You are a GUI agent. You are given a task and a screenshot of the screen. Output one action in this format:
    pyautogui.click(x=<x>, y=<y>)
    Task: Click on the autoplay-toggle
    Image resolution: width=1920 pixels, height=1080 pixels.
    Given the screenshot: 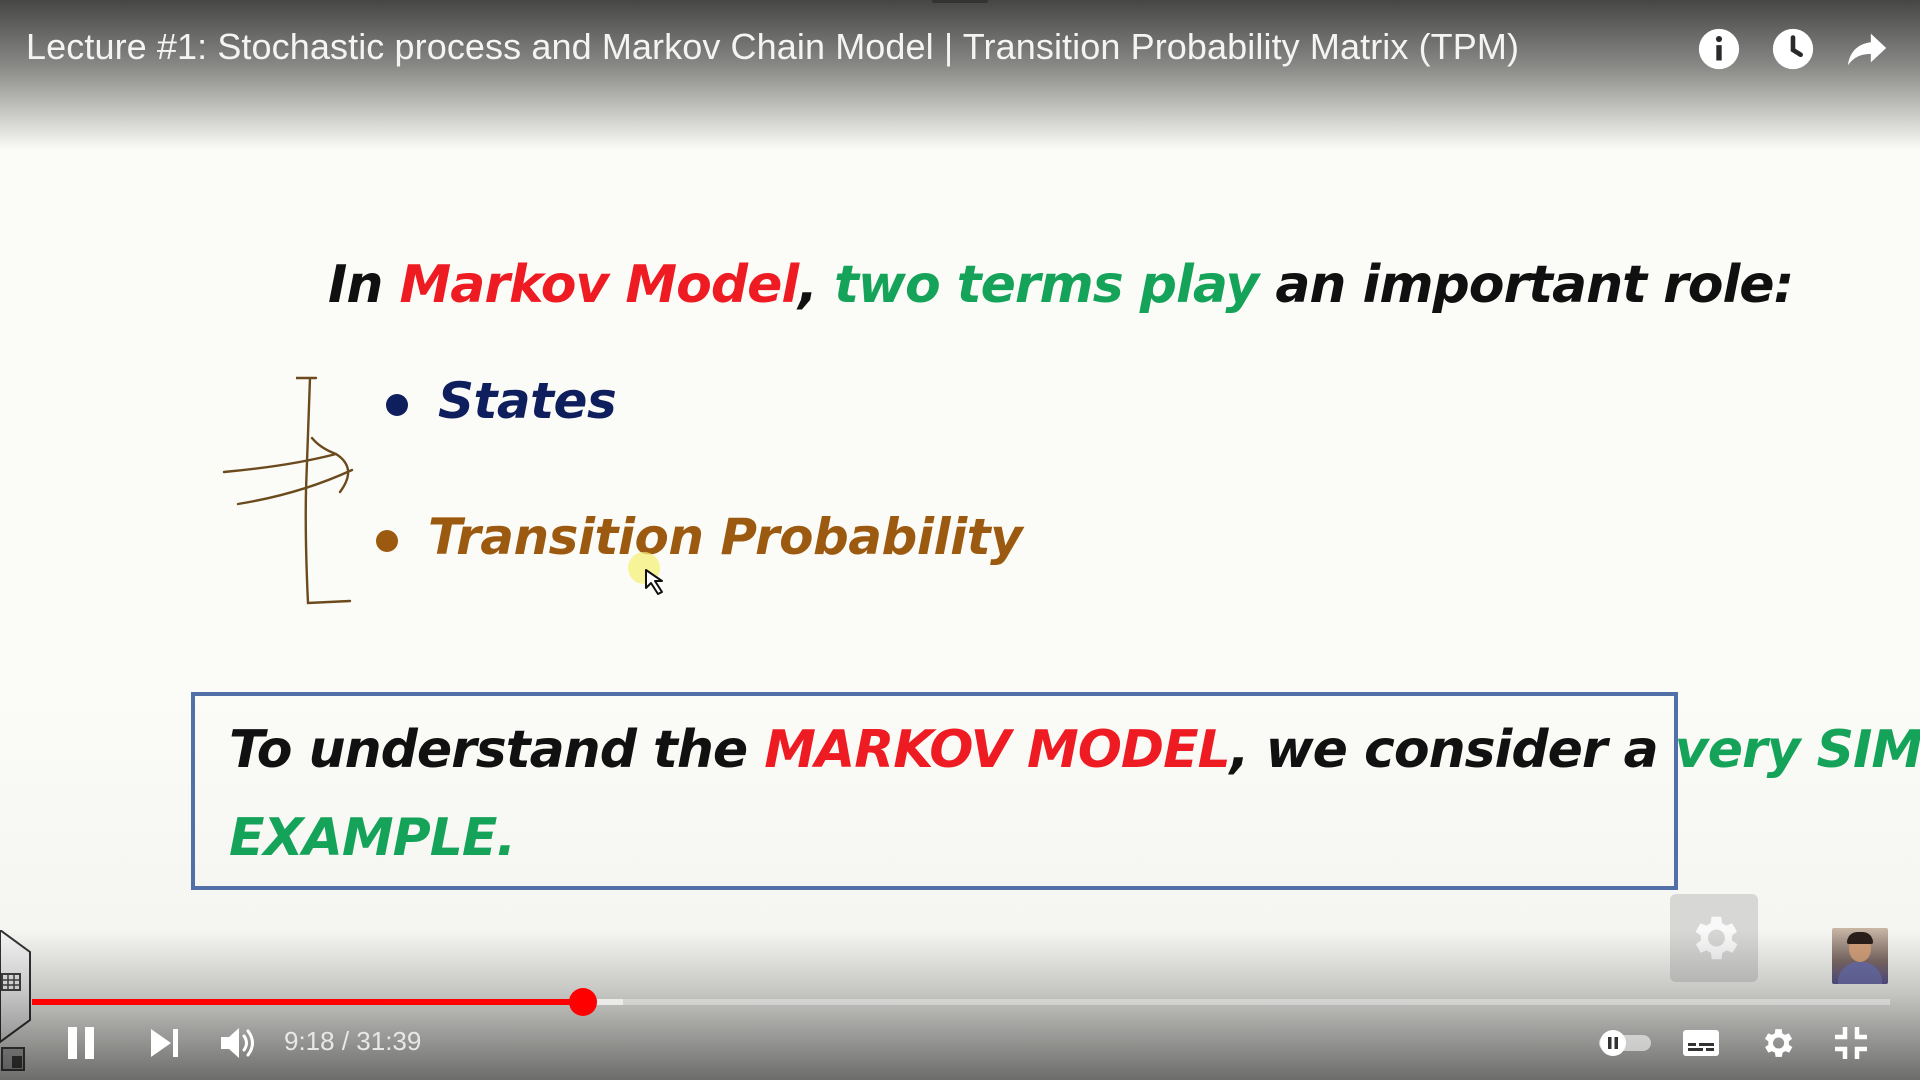 What is the action you would take?
    pyautogui.click(x=1625, y=1043)
    